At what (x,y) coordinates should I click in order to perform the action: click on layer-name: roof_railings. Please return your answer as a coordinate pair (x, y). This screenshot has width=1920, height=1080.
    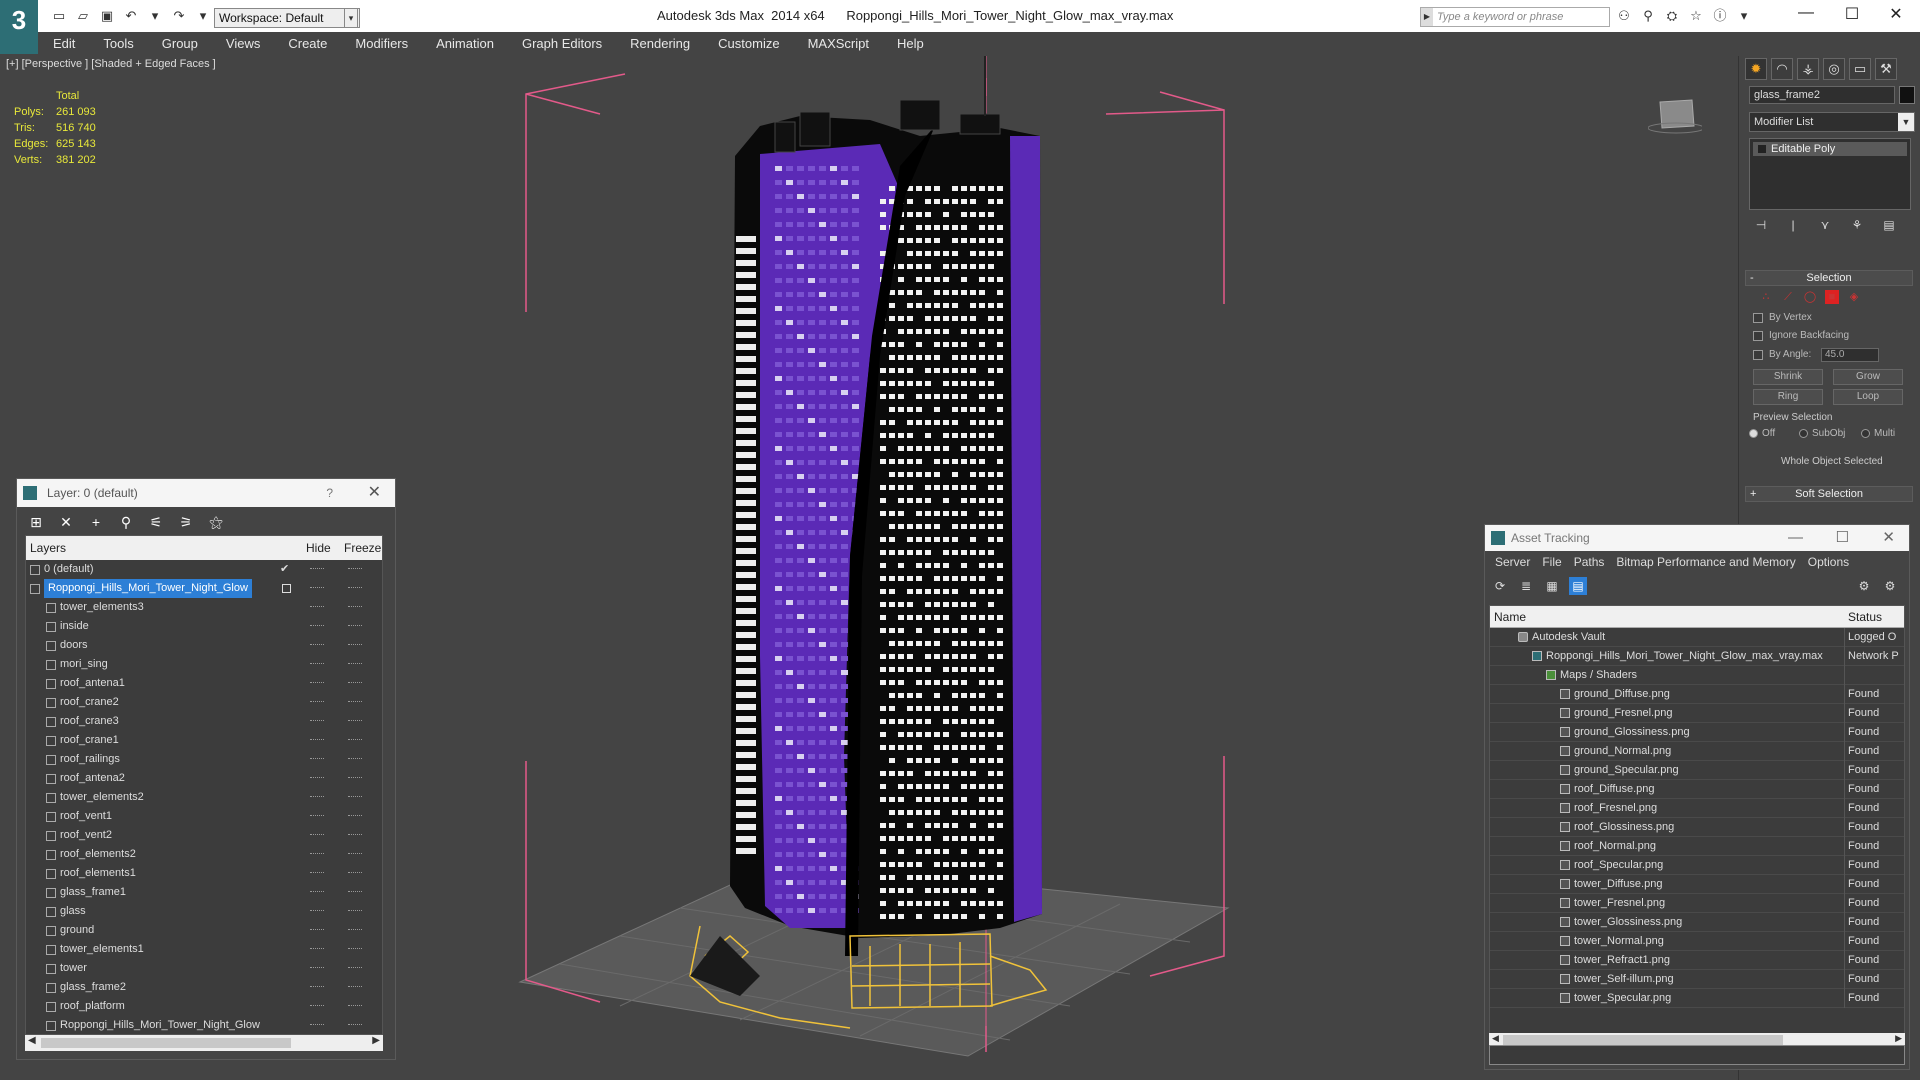
    Looking at the image, I should click on (90, 759).